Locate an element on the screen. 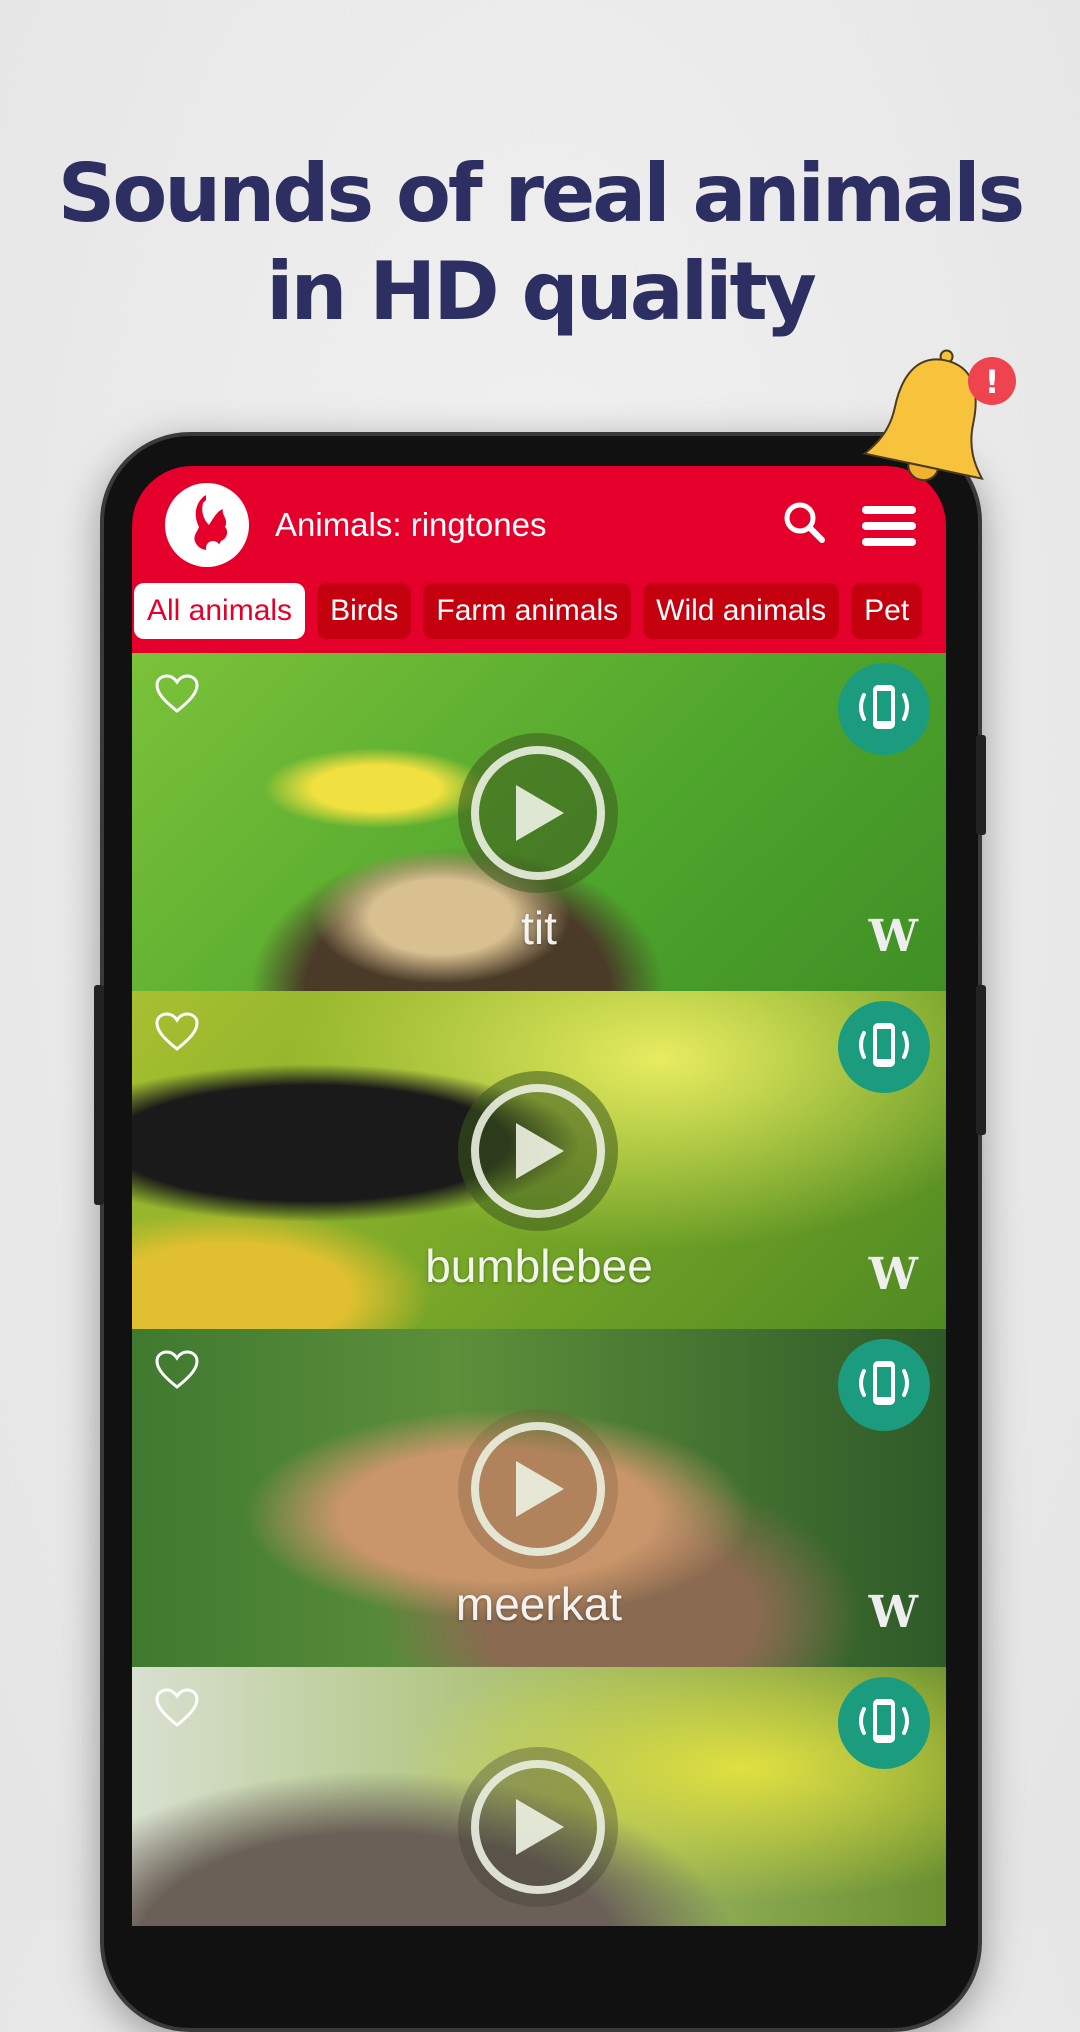  tab-pet: Pet is located at coordinates (887, 611).